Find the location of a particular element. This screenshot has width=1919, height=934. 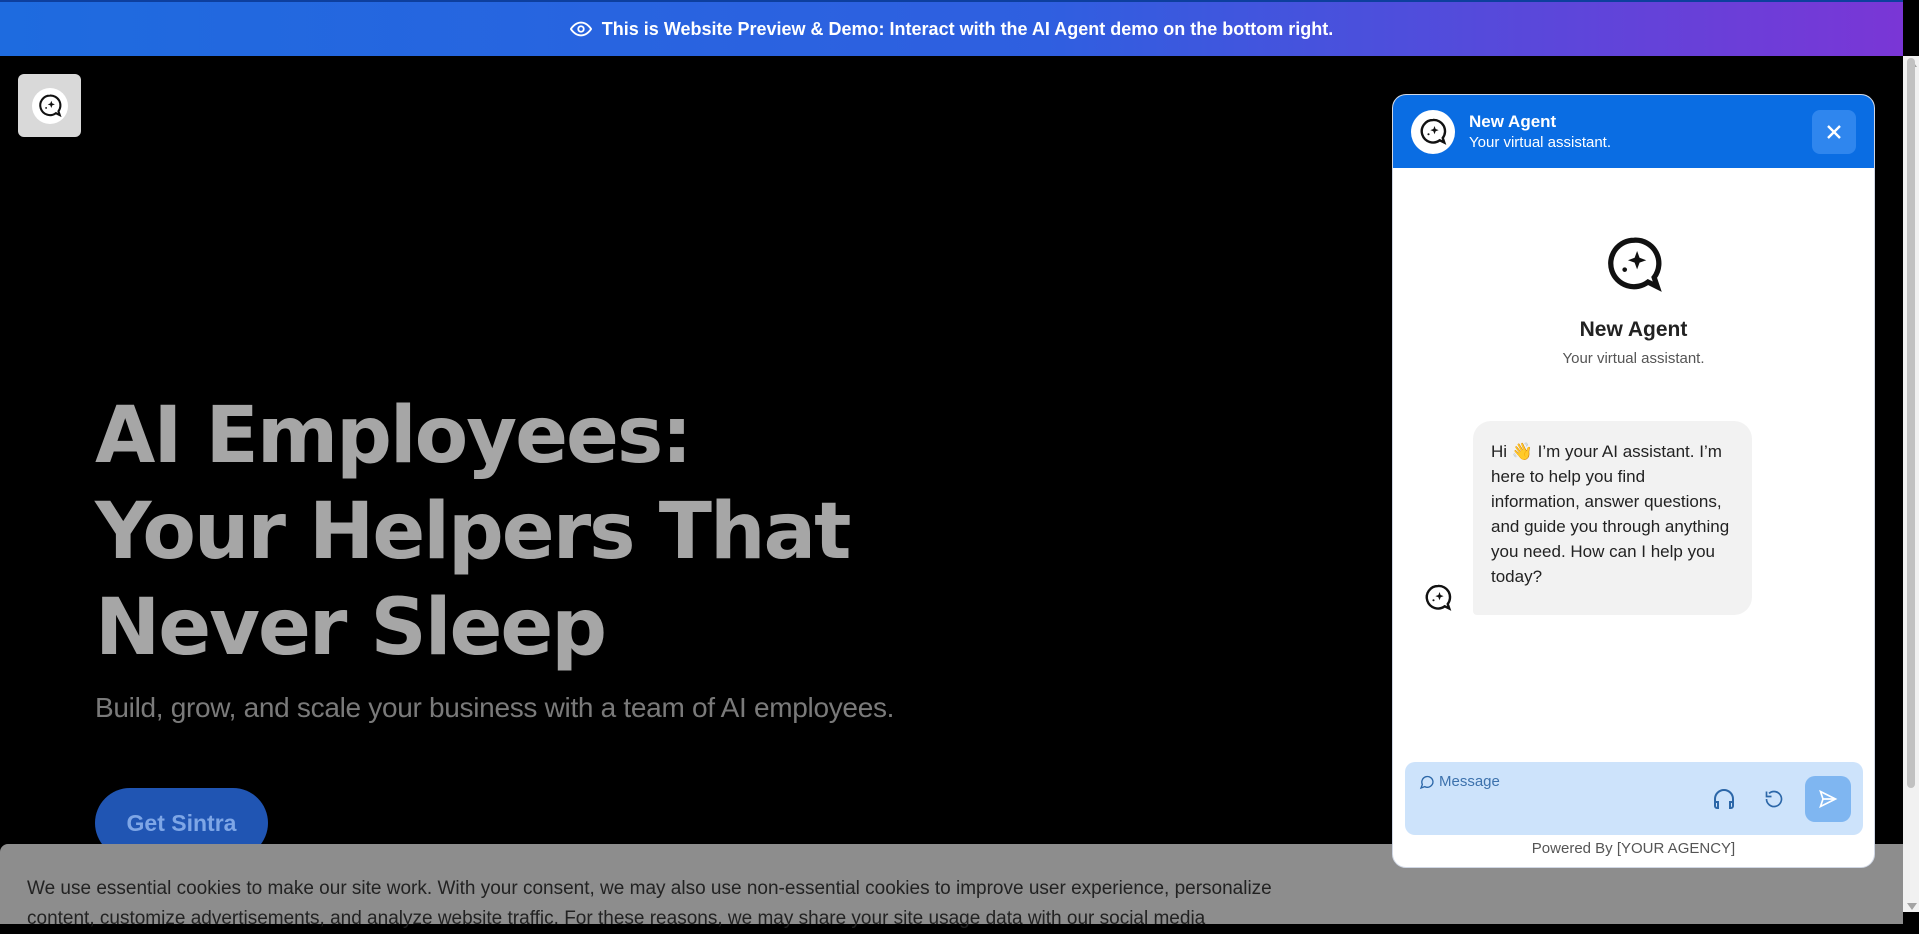

agent-avatar is located at coordinates (1433, 131).